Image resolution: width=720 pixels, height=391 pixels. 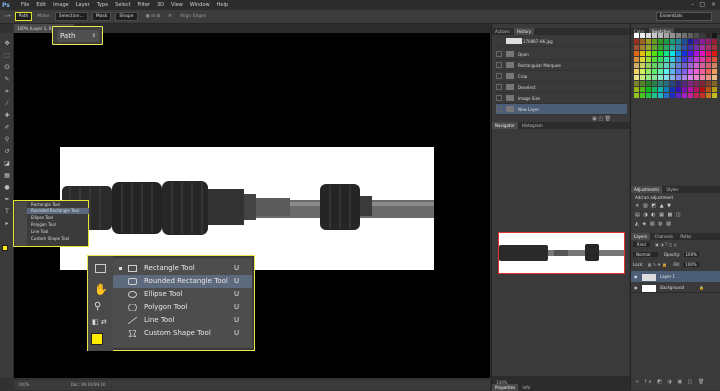 I want to click on minimize-button: –, so click(x=692, y=4).